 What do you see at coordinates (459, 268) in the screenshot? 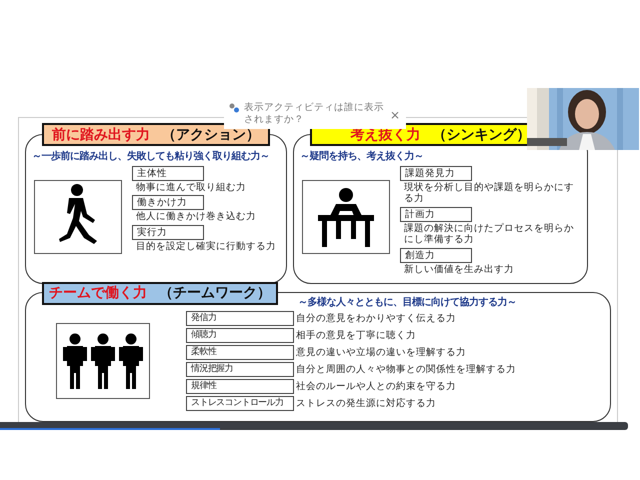
I see `skill-description: 新しい価値を生み出す力` at bounding box center [459, 268].